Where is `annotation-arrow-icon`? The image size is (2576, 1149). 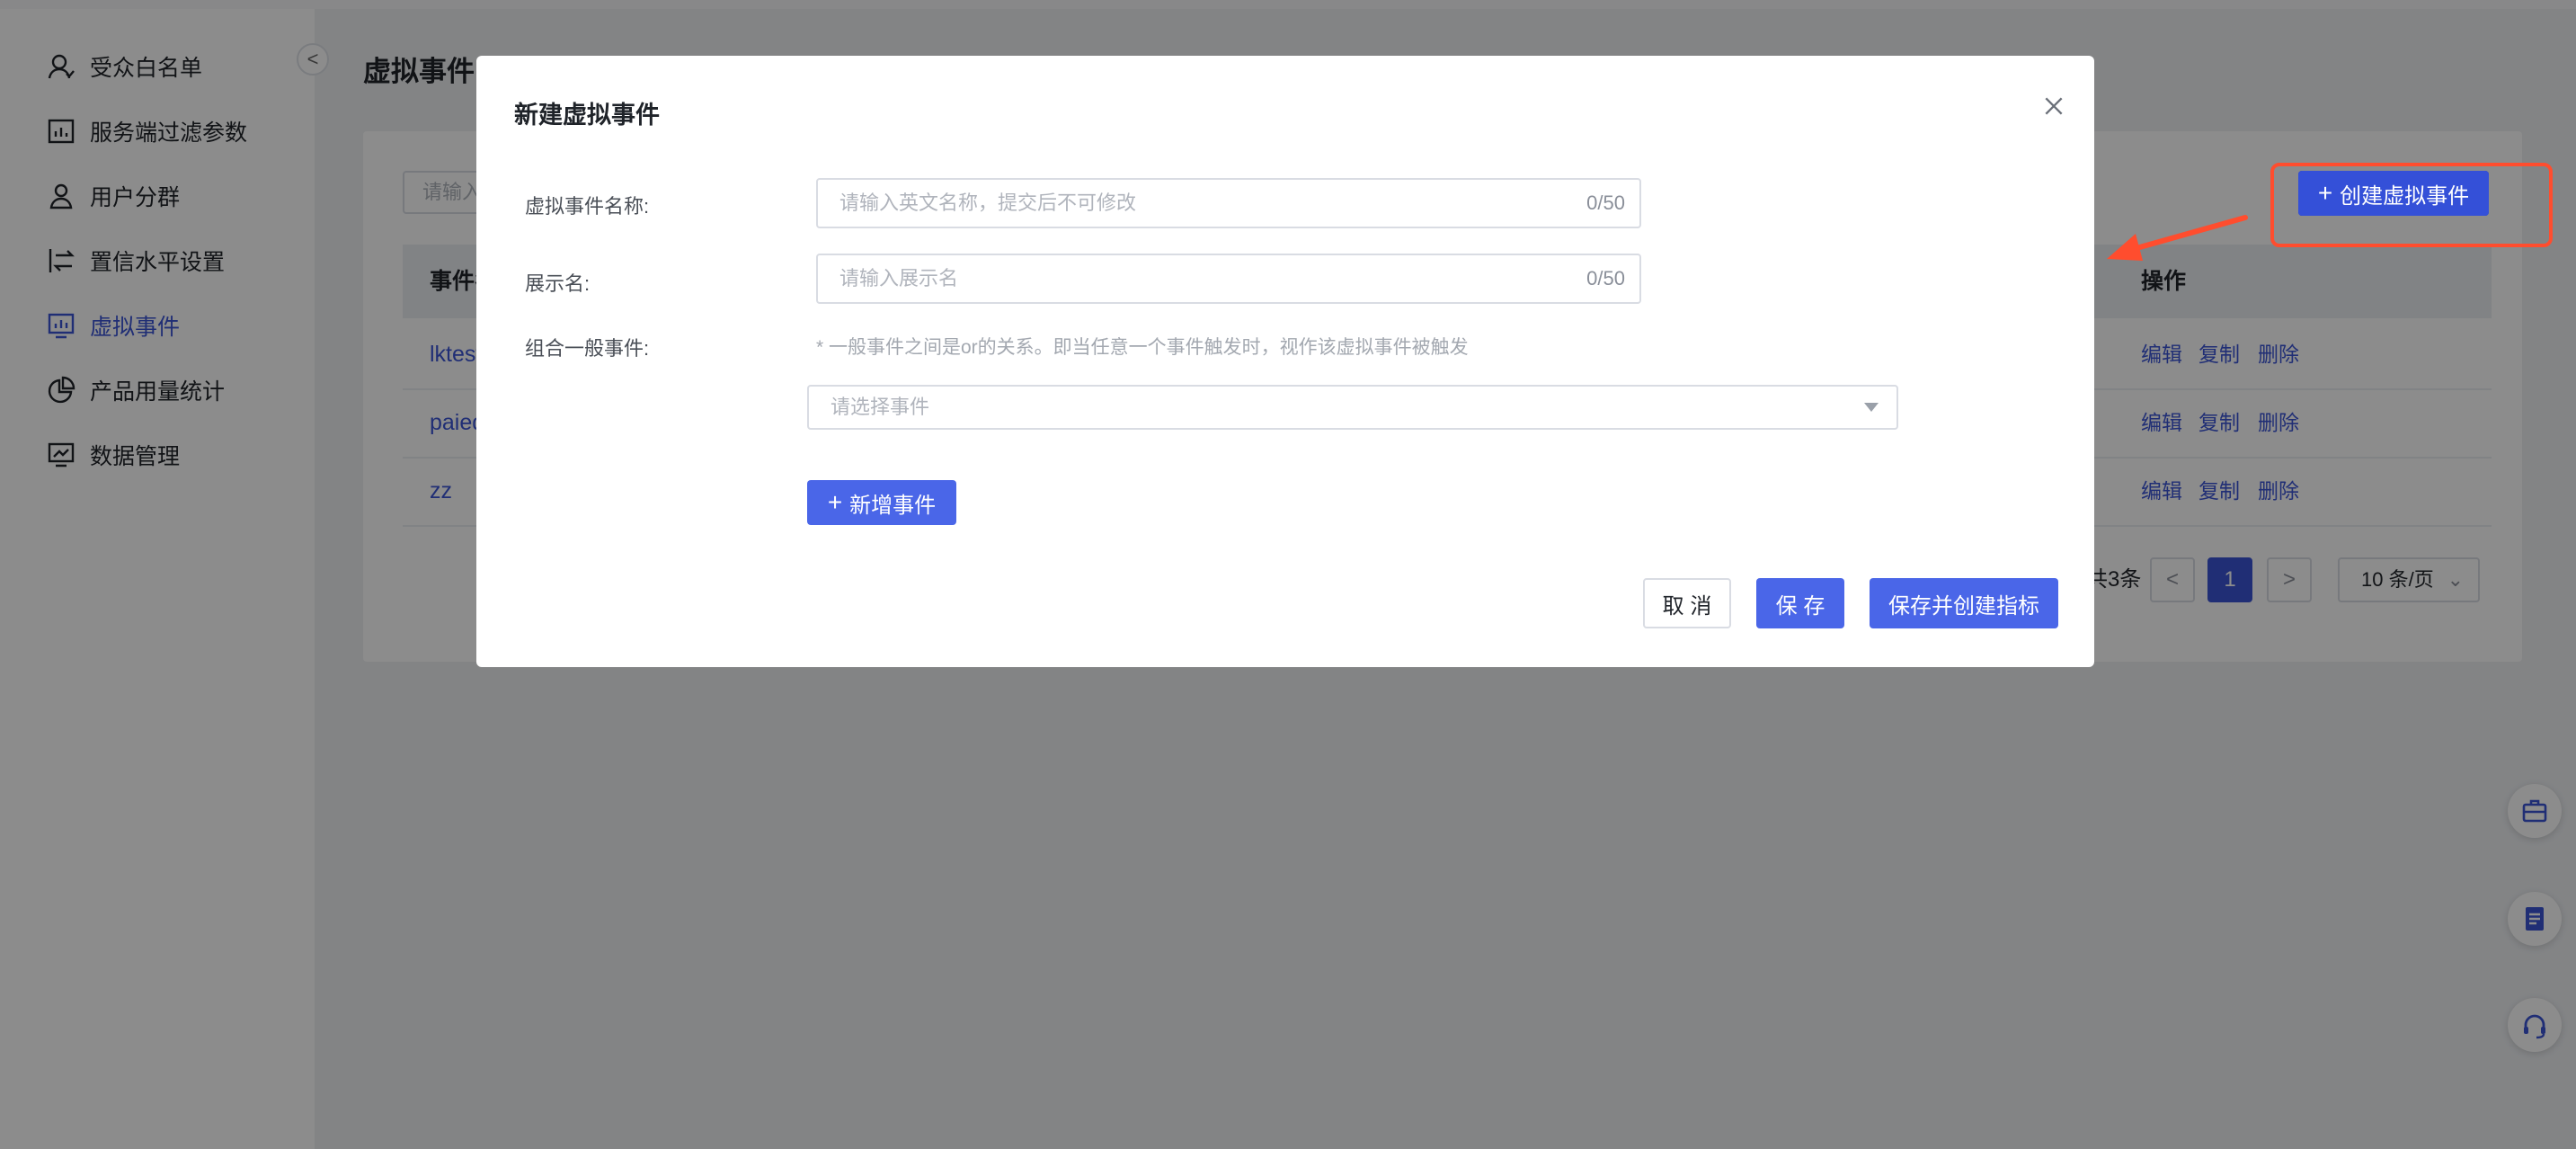
annotation-arrow-icon is located at coordinates (2177, 238).